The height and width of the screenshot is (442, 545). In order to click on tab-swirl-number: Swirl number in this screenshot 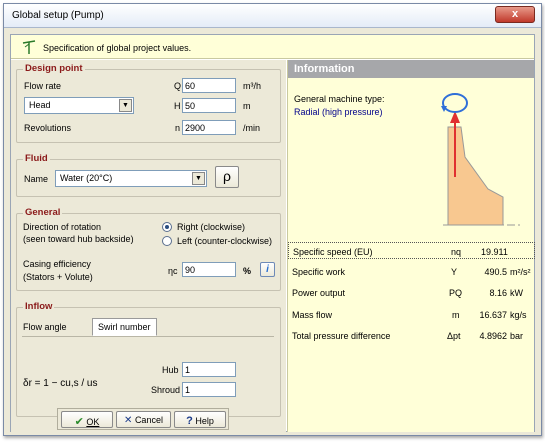, I will do `click(124, 327)`.